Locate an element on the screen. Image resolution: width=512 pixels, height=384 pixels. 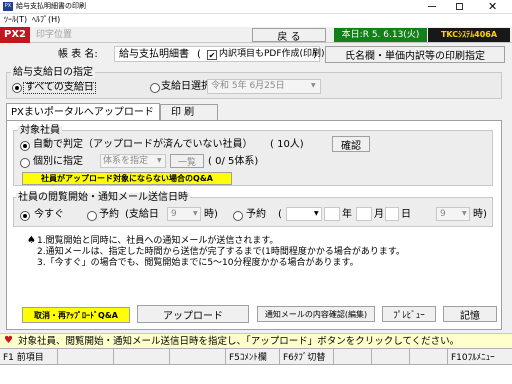
payday-select-label: 支給日選択 is located at coordinates (186, 87).